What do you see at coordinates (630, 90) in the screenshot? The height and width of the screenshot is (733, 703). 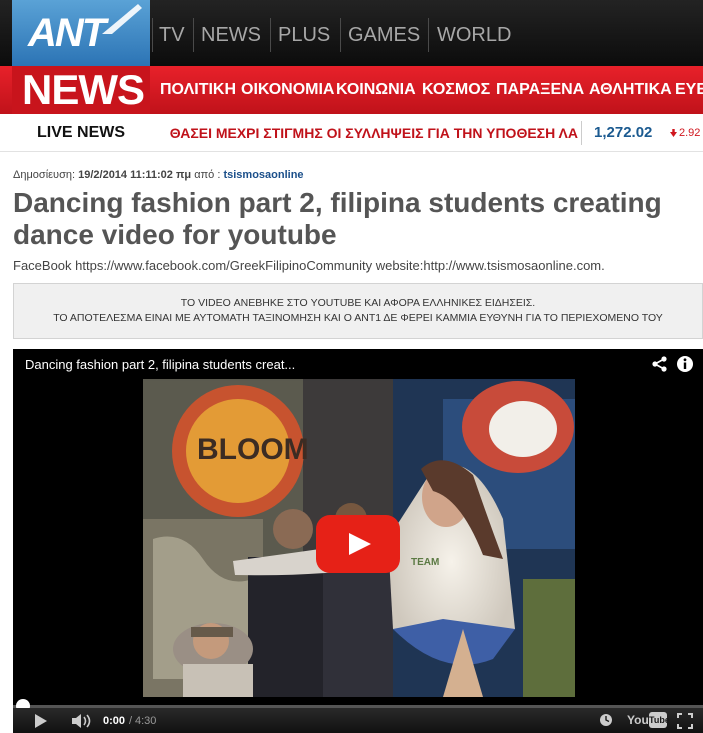 I see `category-sports: ΑΘΛΗΤΙΚΑ` at bounding box center [630, 90].